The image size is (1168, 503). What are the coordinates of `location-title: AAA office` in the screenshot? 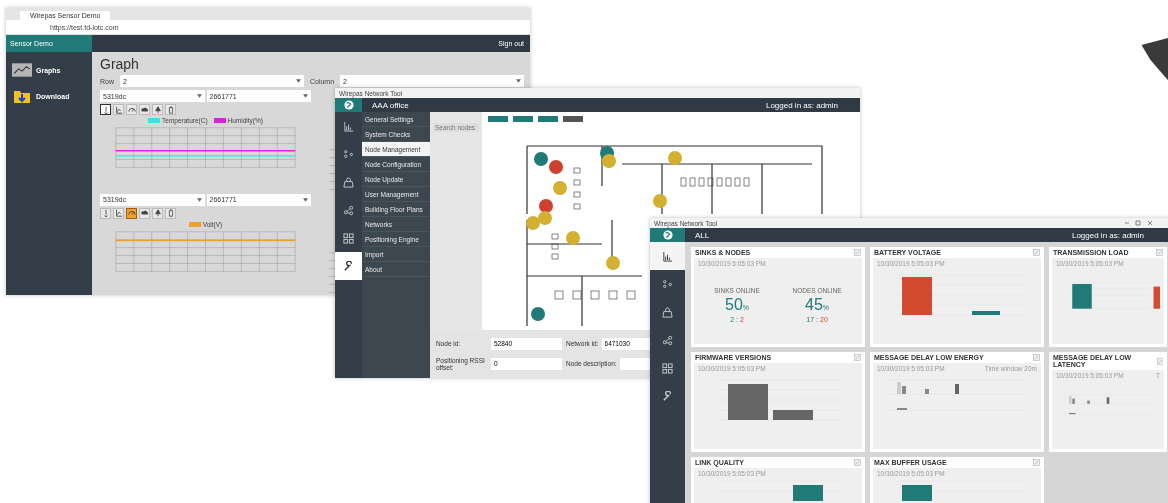 It's located at (391, 105).